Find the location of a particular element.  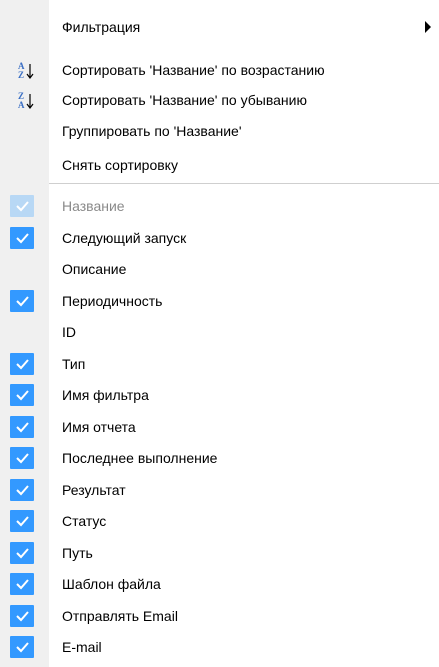

column-toggle-label: ID is located at coordinates (69, 332).